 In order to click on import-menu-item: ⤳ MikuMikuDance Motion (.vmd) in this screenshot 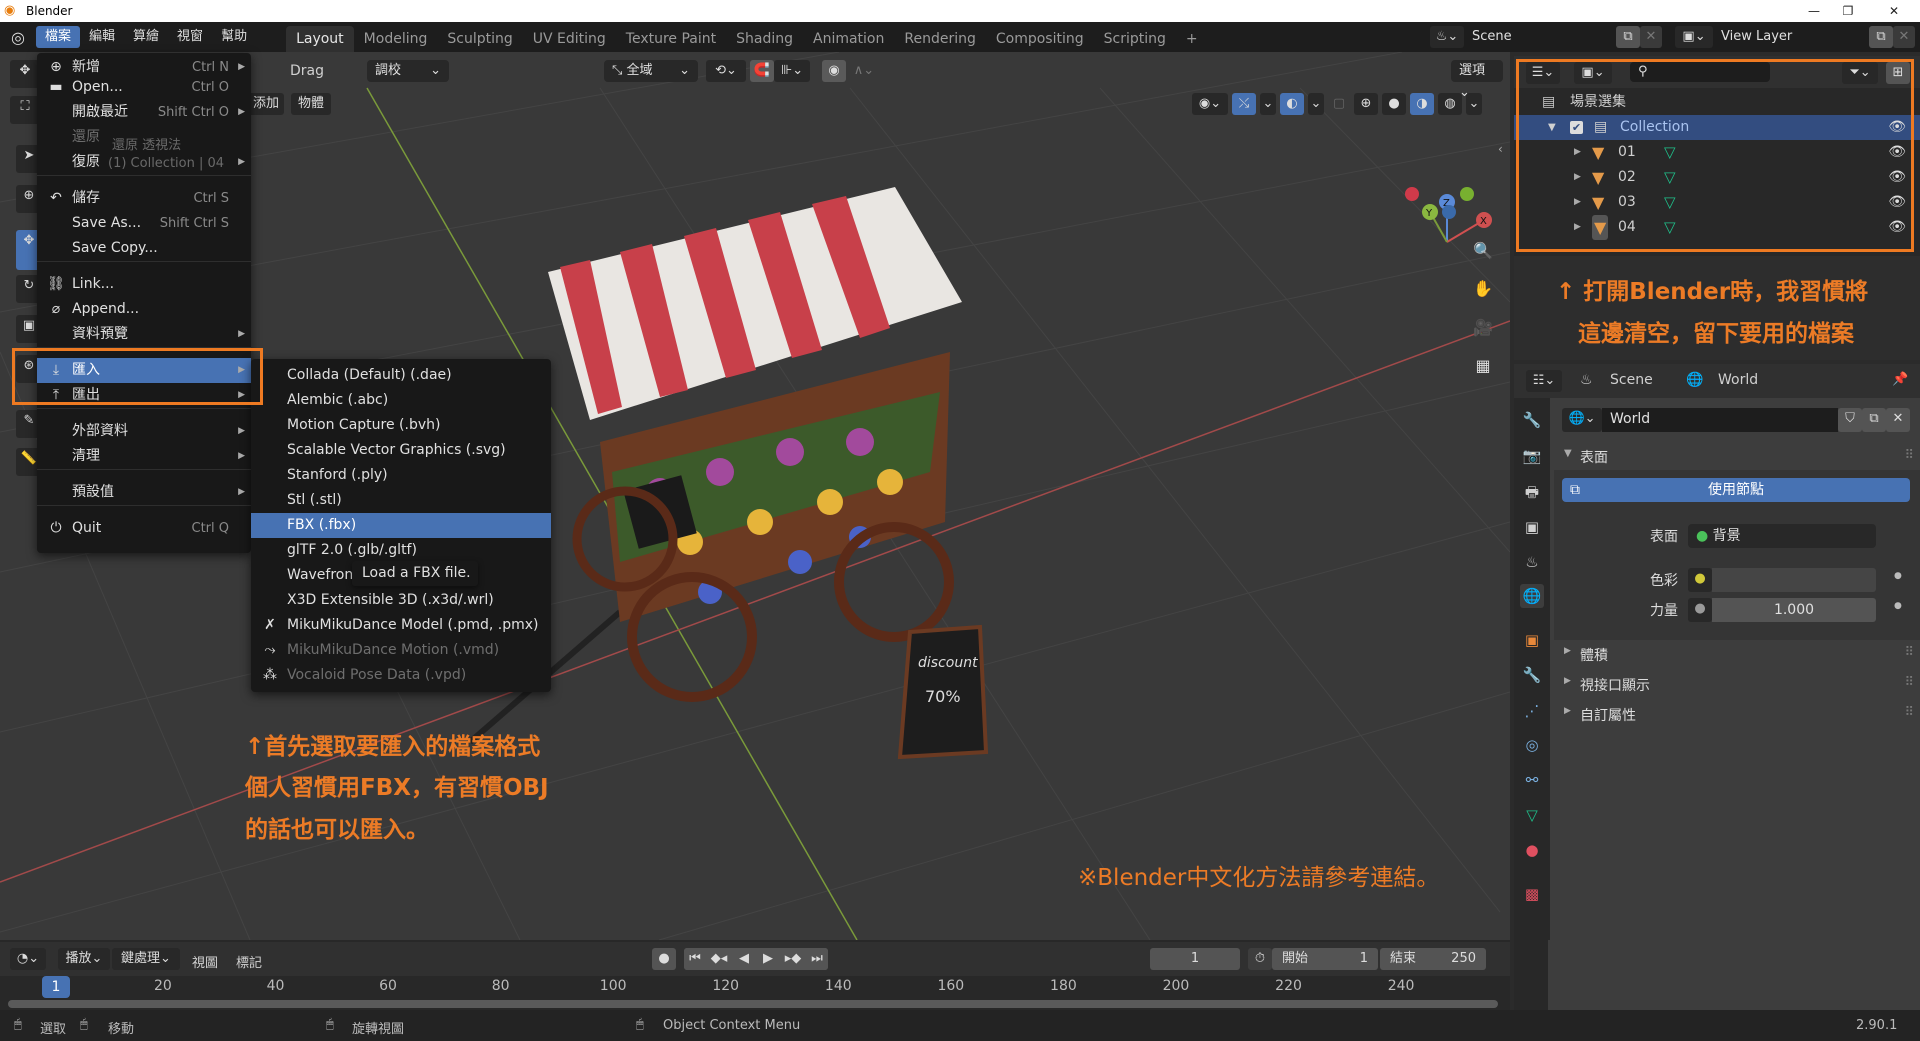, I will do `click(401, 650)`.